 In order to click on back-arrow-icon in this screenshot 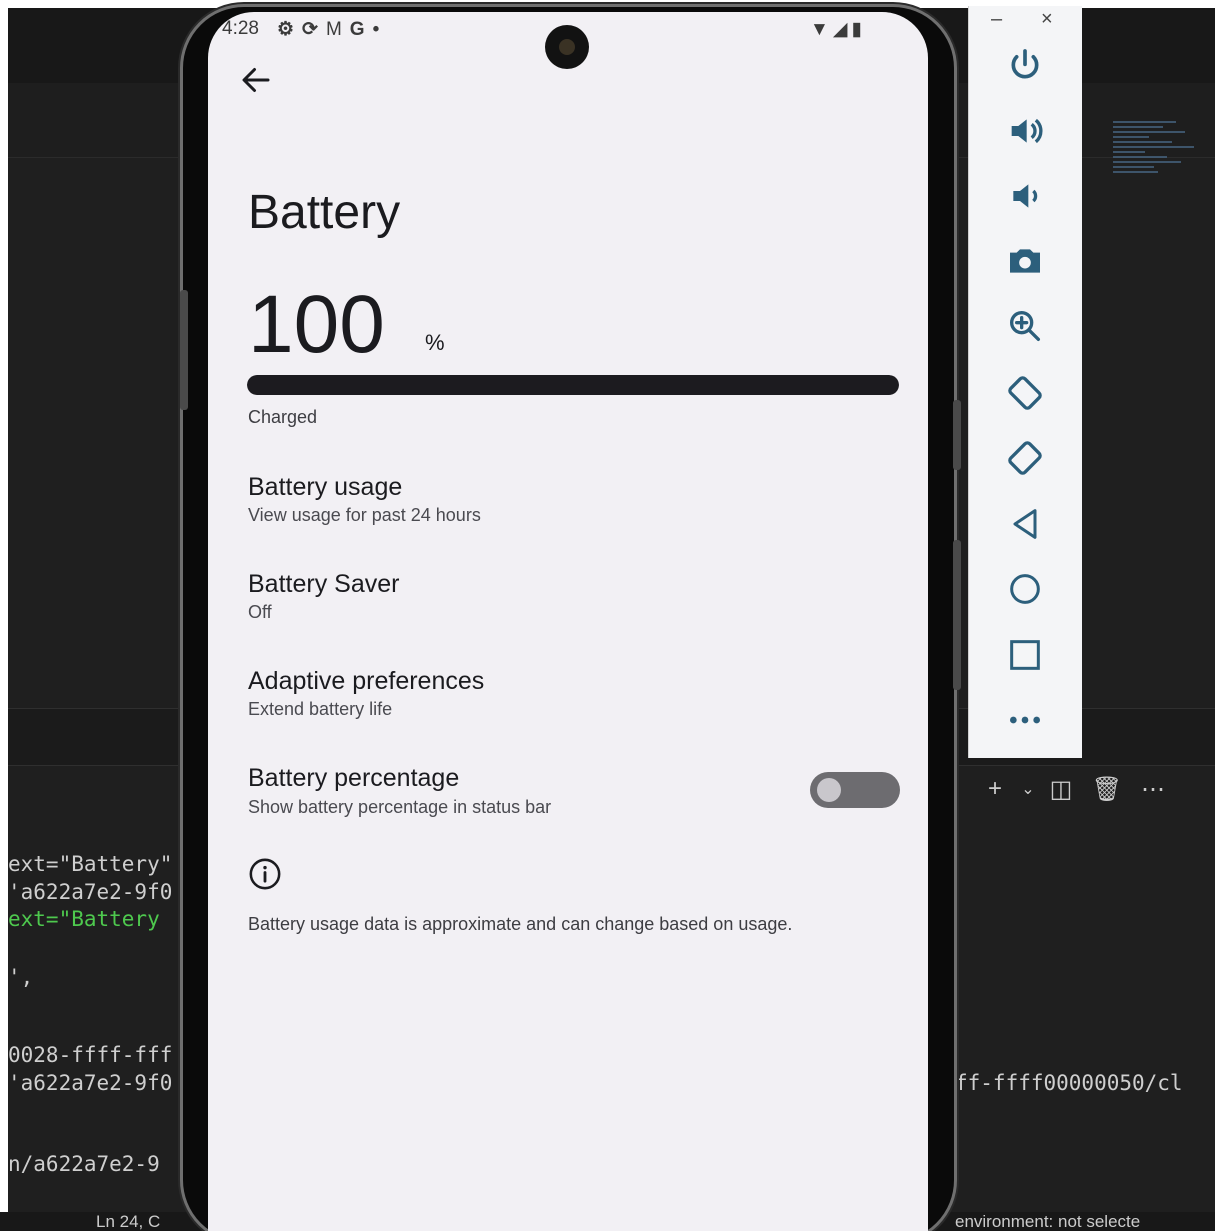, I will do `click(256, 80)`.